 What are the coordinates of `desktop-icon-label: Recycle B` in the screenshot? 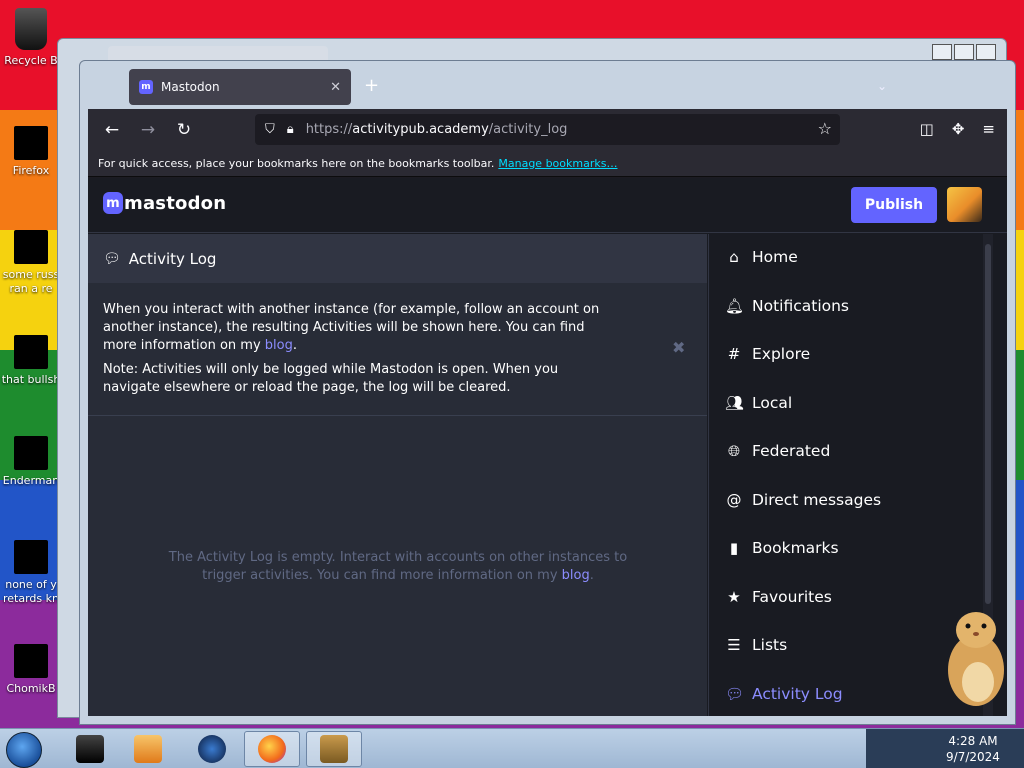 It's located at (31, 60).